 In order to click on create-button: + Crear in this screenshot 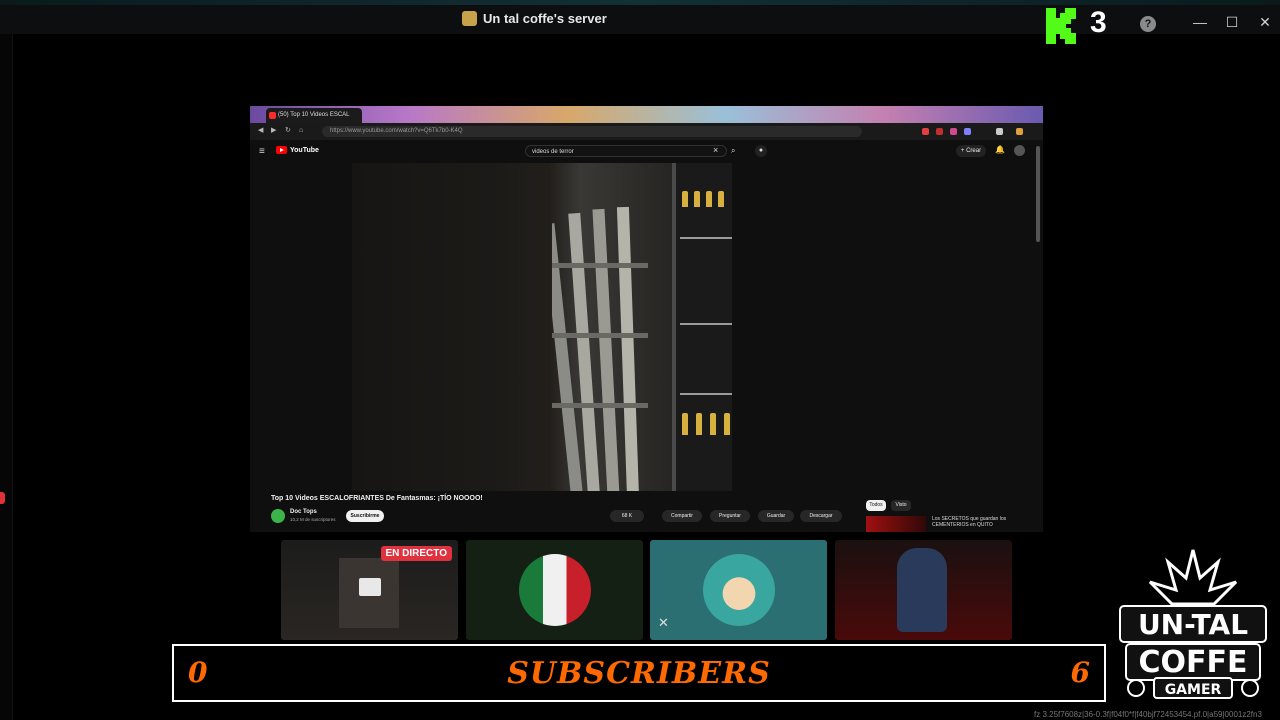, I will do `click(971, 151)`.